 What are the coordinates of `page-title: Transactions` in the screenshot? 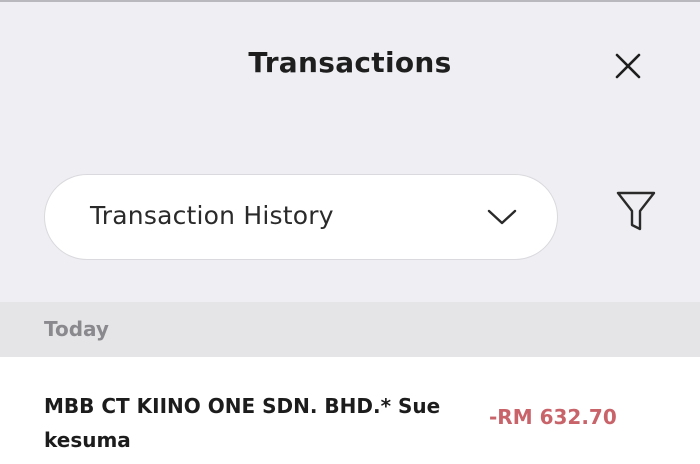 It's located at (350, 62).